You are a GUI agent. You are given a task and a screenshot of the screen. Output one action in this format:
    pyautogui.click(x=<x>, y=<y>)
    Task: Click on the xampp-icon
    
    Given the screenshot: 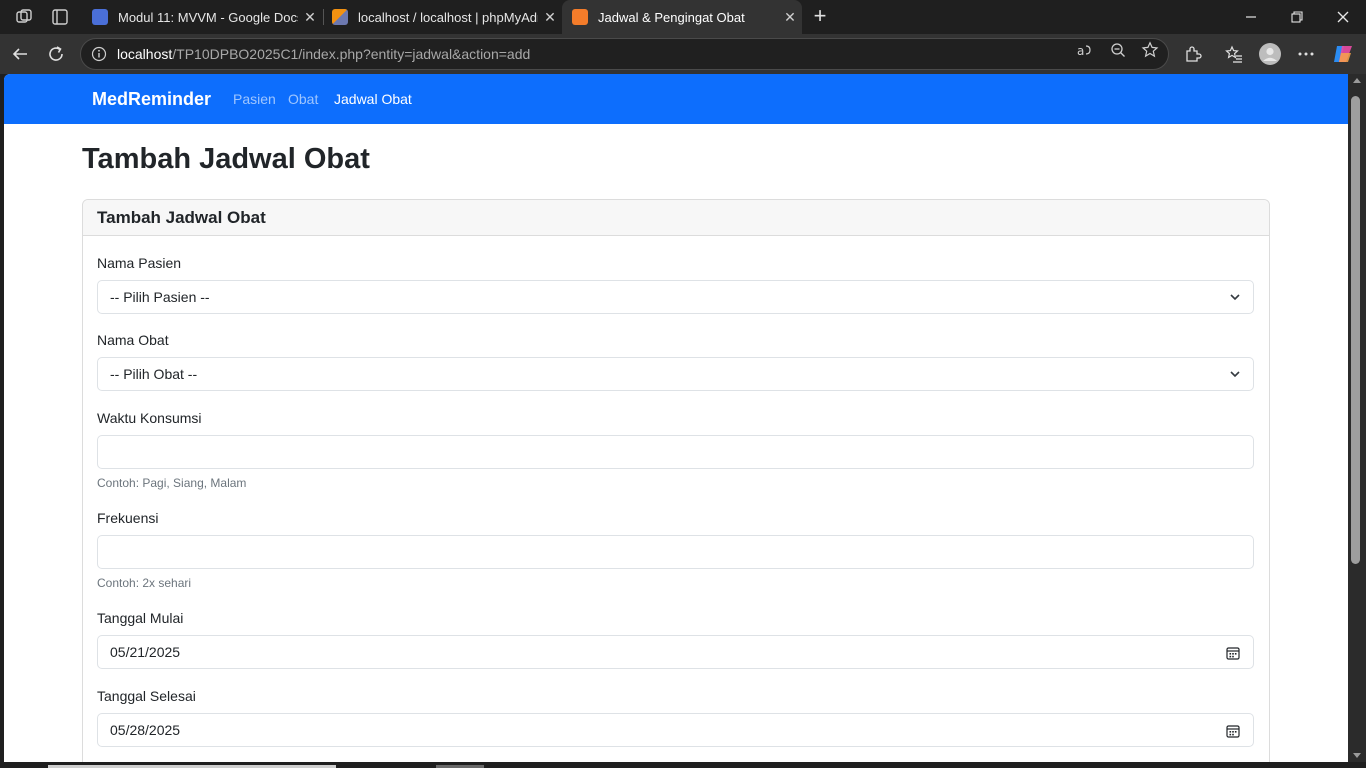 What is the action you would take?
    pyautogui.click(x=580, y=17)
    